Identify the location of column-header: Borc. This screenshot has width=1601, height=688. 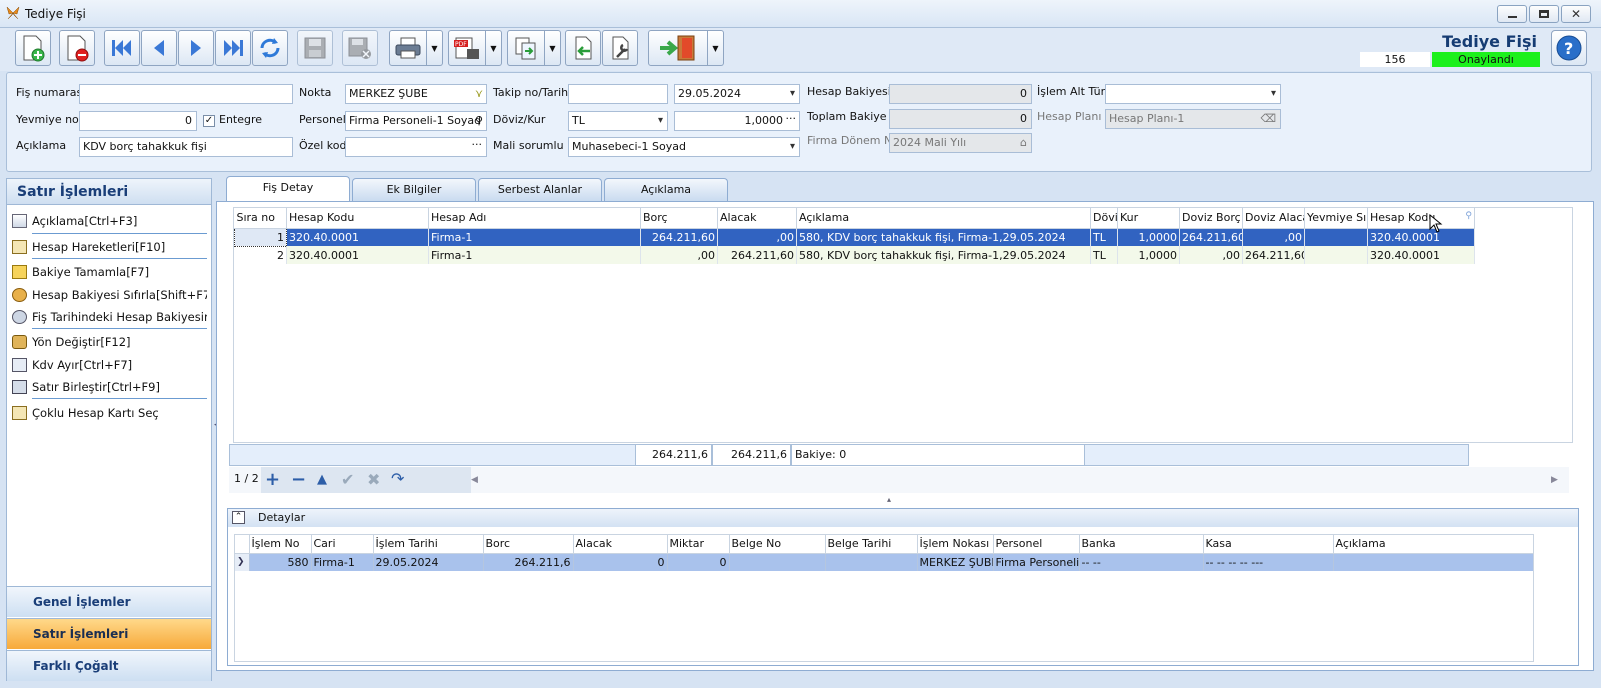
(528, 544).